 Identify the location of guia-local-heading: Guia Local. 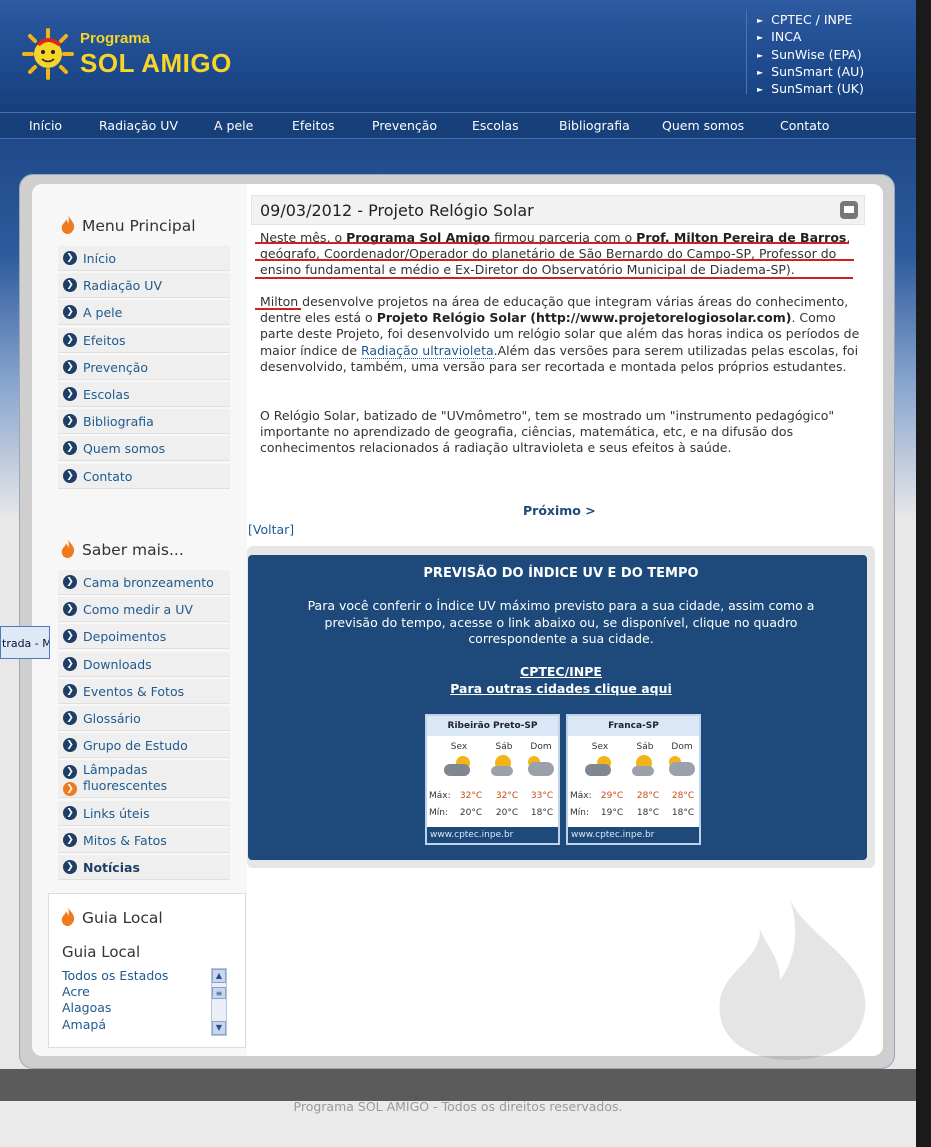
(101, 952).